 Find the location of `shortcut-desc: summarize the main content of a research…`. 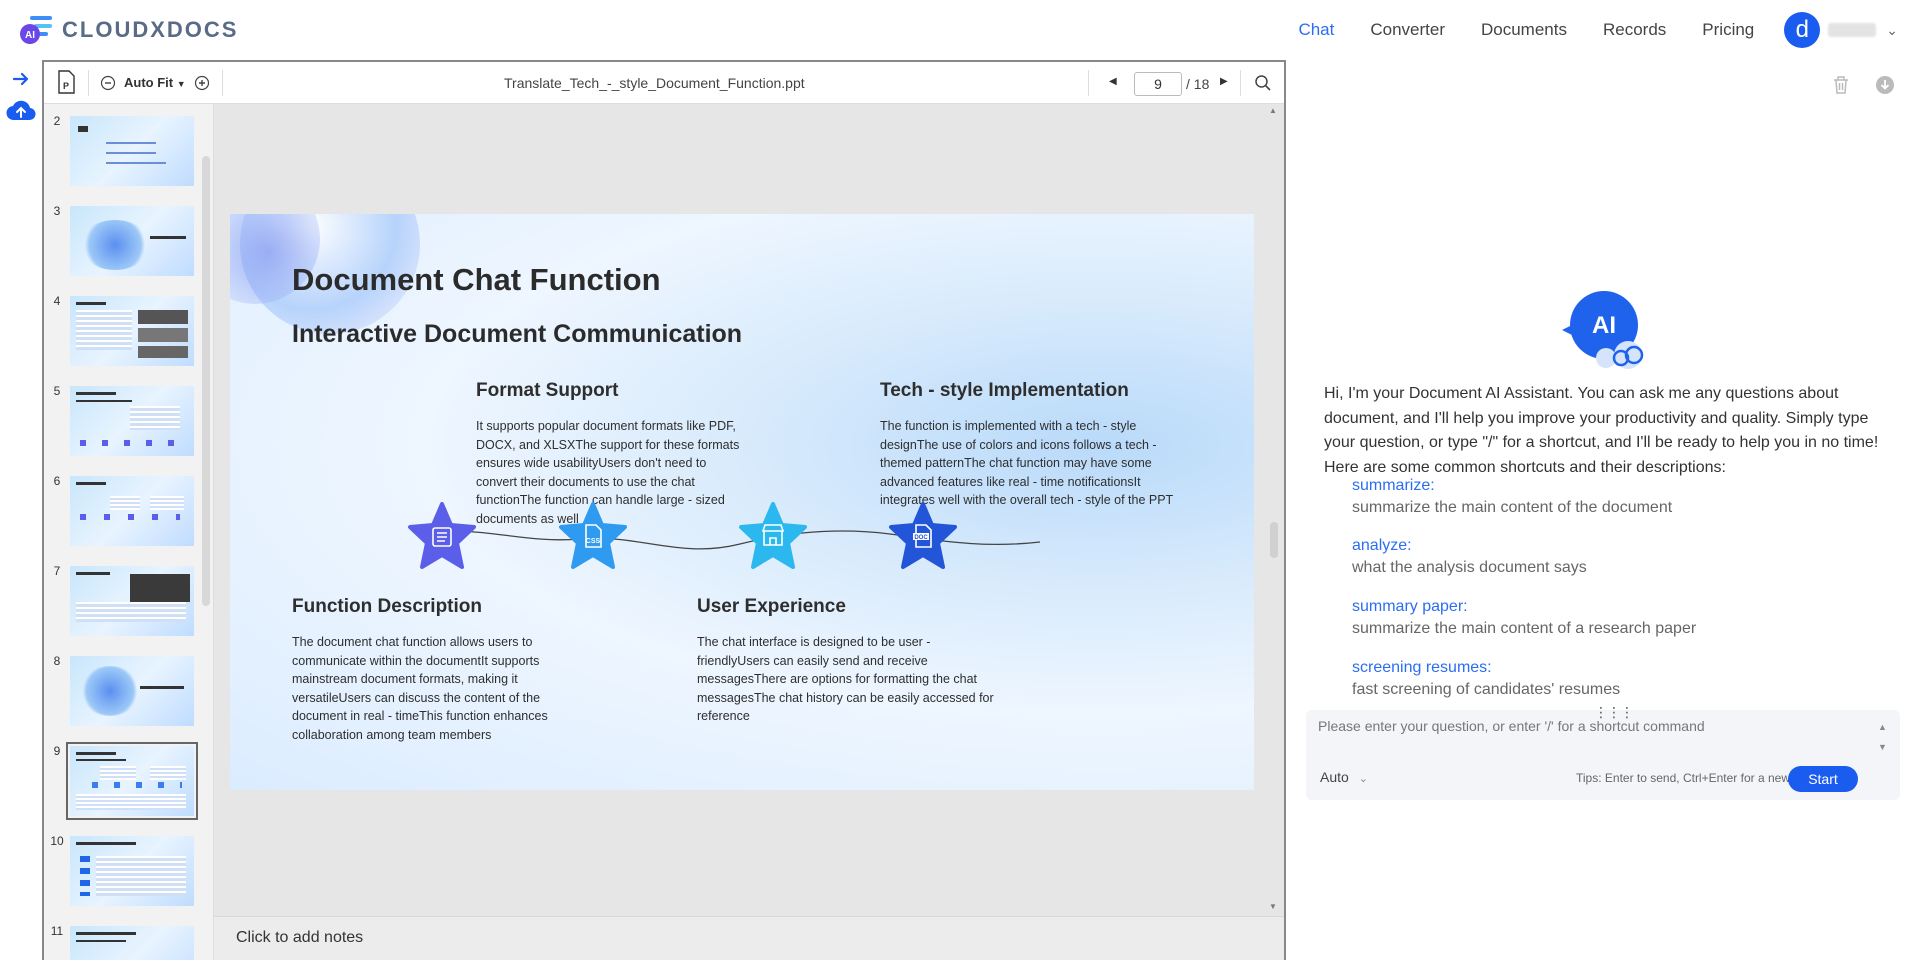

shortcut-desc: summarize the main content of a research… is located at coordinates (1524, 628).